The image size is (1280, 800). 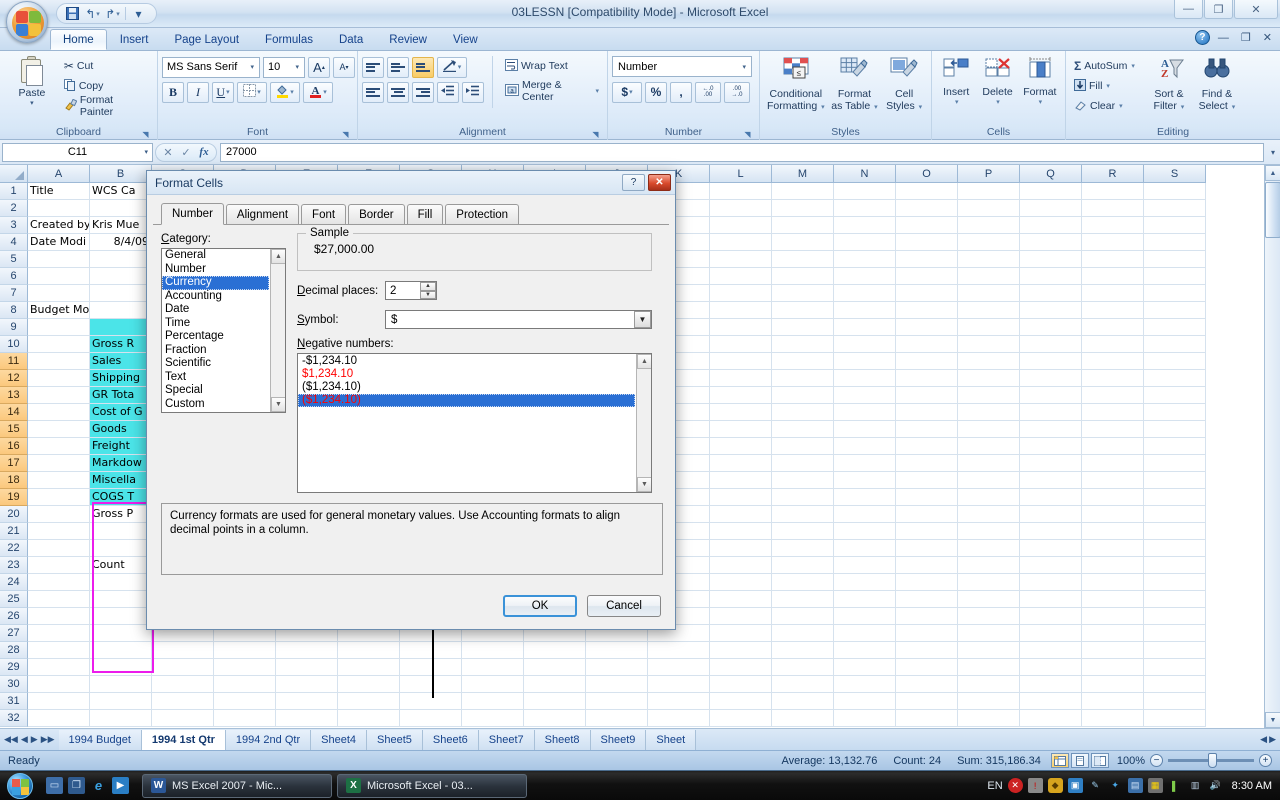 What do you see at coordinates (59, 463) in the screenshot?
I see `cell-A17` at bounding box center [59, 463].